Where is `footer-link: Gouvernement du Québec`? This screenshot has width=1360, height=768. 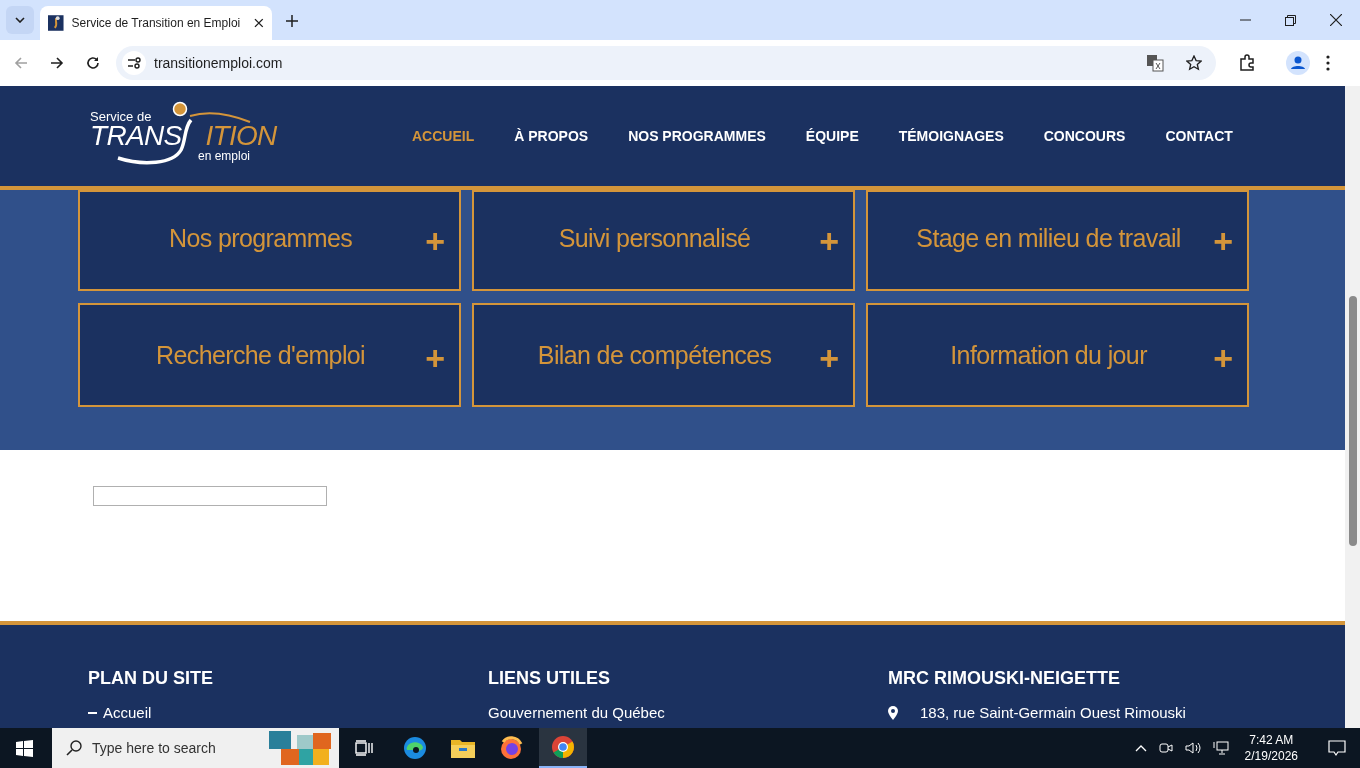
footer-link: Gouvernement du Québec is located at coordinates (576, 713).